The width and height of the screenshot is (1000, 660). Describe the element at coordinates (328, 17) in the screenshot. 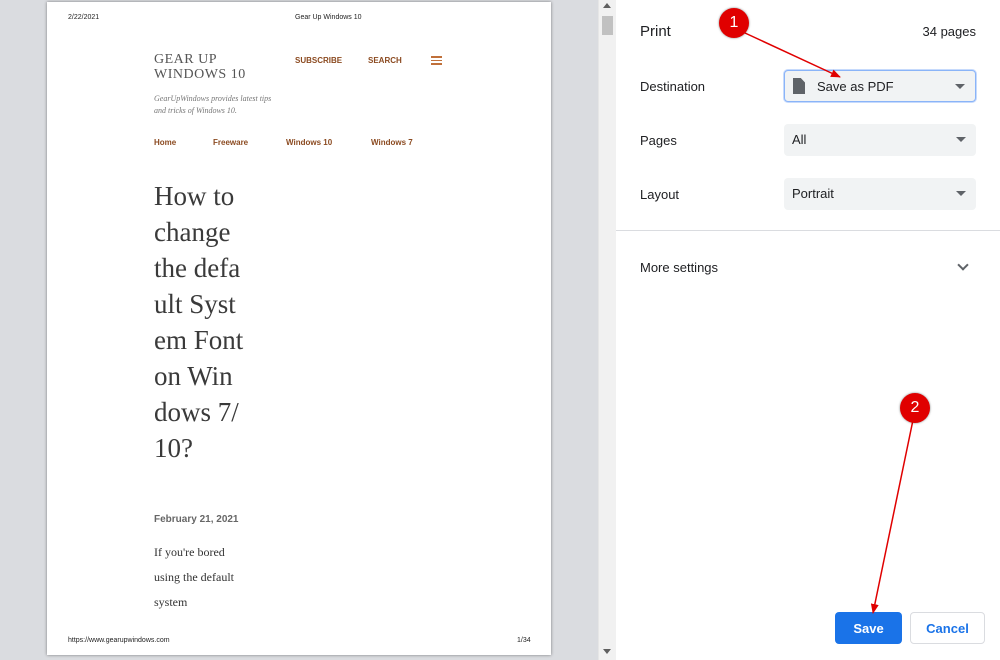

I see `page-header-title: Gear Up Windows 10` at that location.